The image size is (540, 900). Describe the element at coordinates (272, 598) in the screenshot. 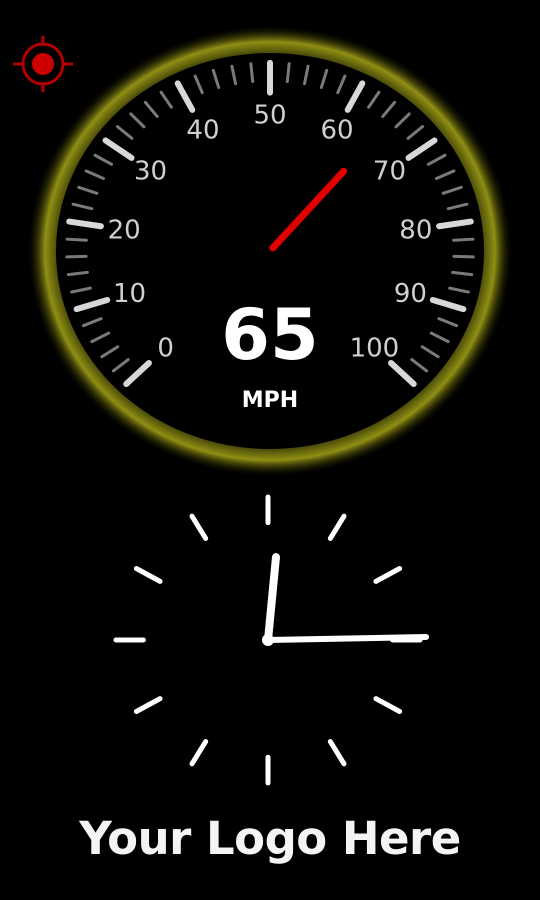

I see `clock-hour-hand` at that location.